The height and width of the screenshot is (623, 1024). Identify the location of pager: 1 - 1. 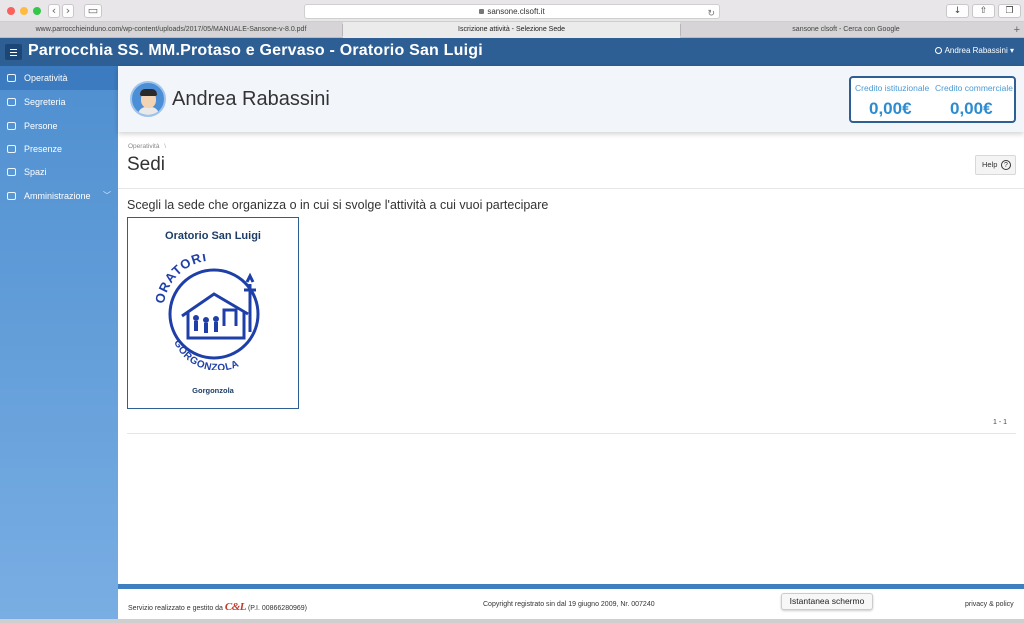
(1000, 422).